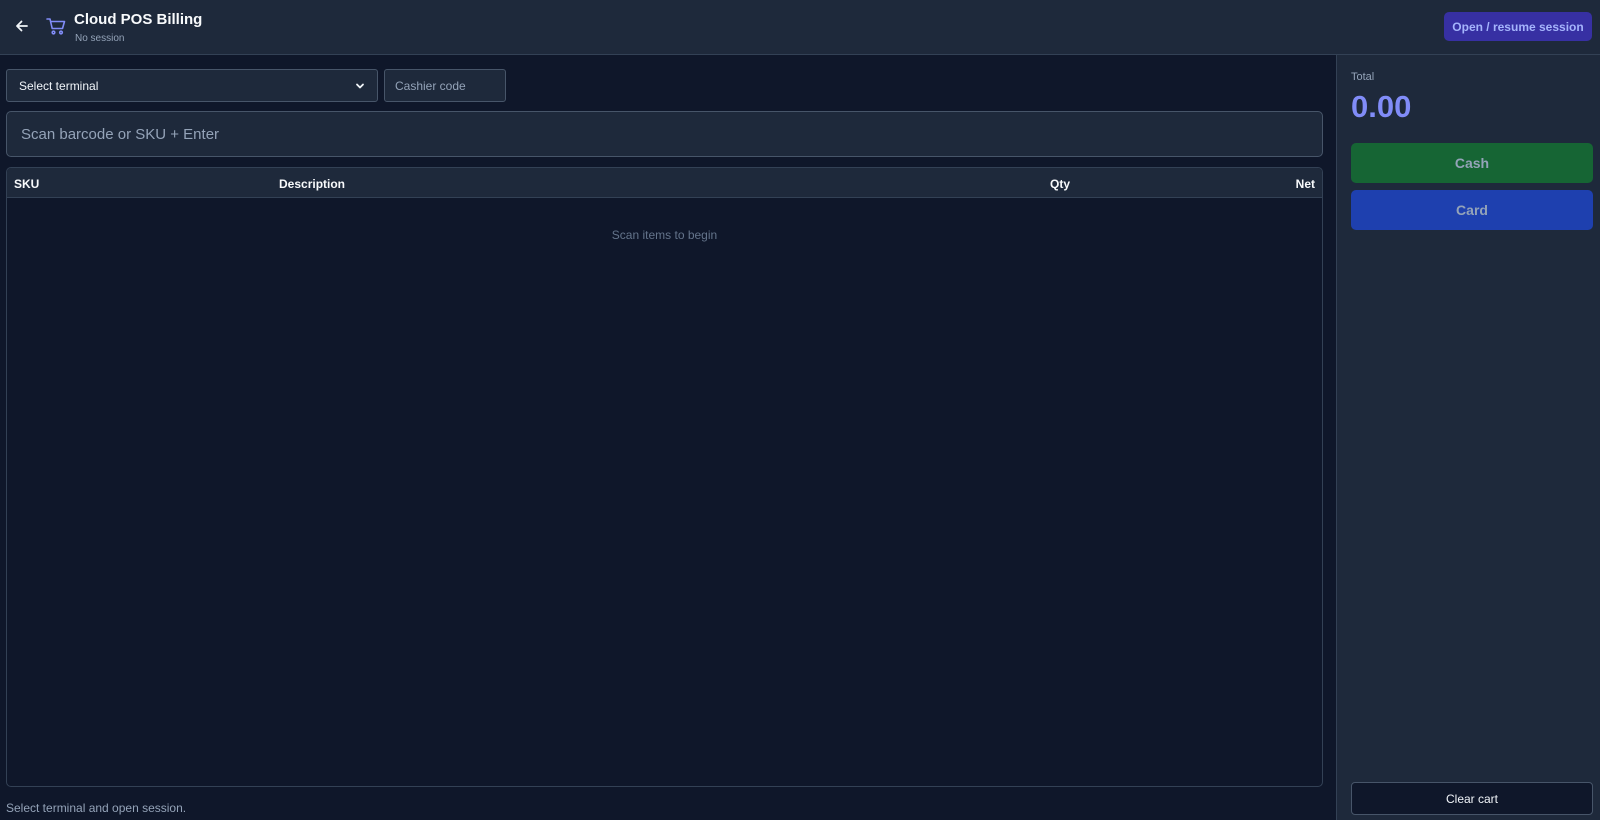 The height and width of the screenshot is (820, 1600). I want to click on table-header: SKU Description Qty Net, so click(664, 183).